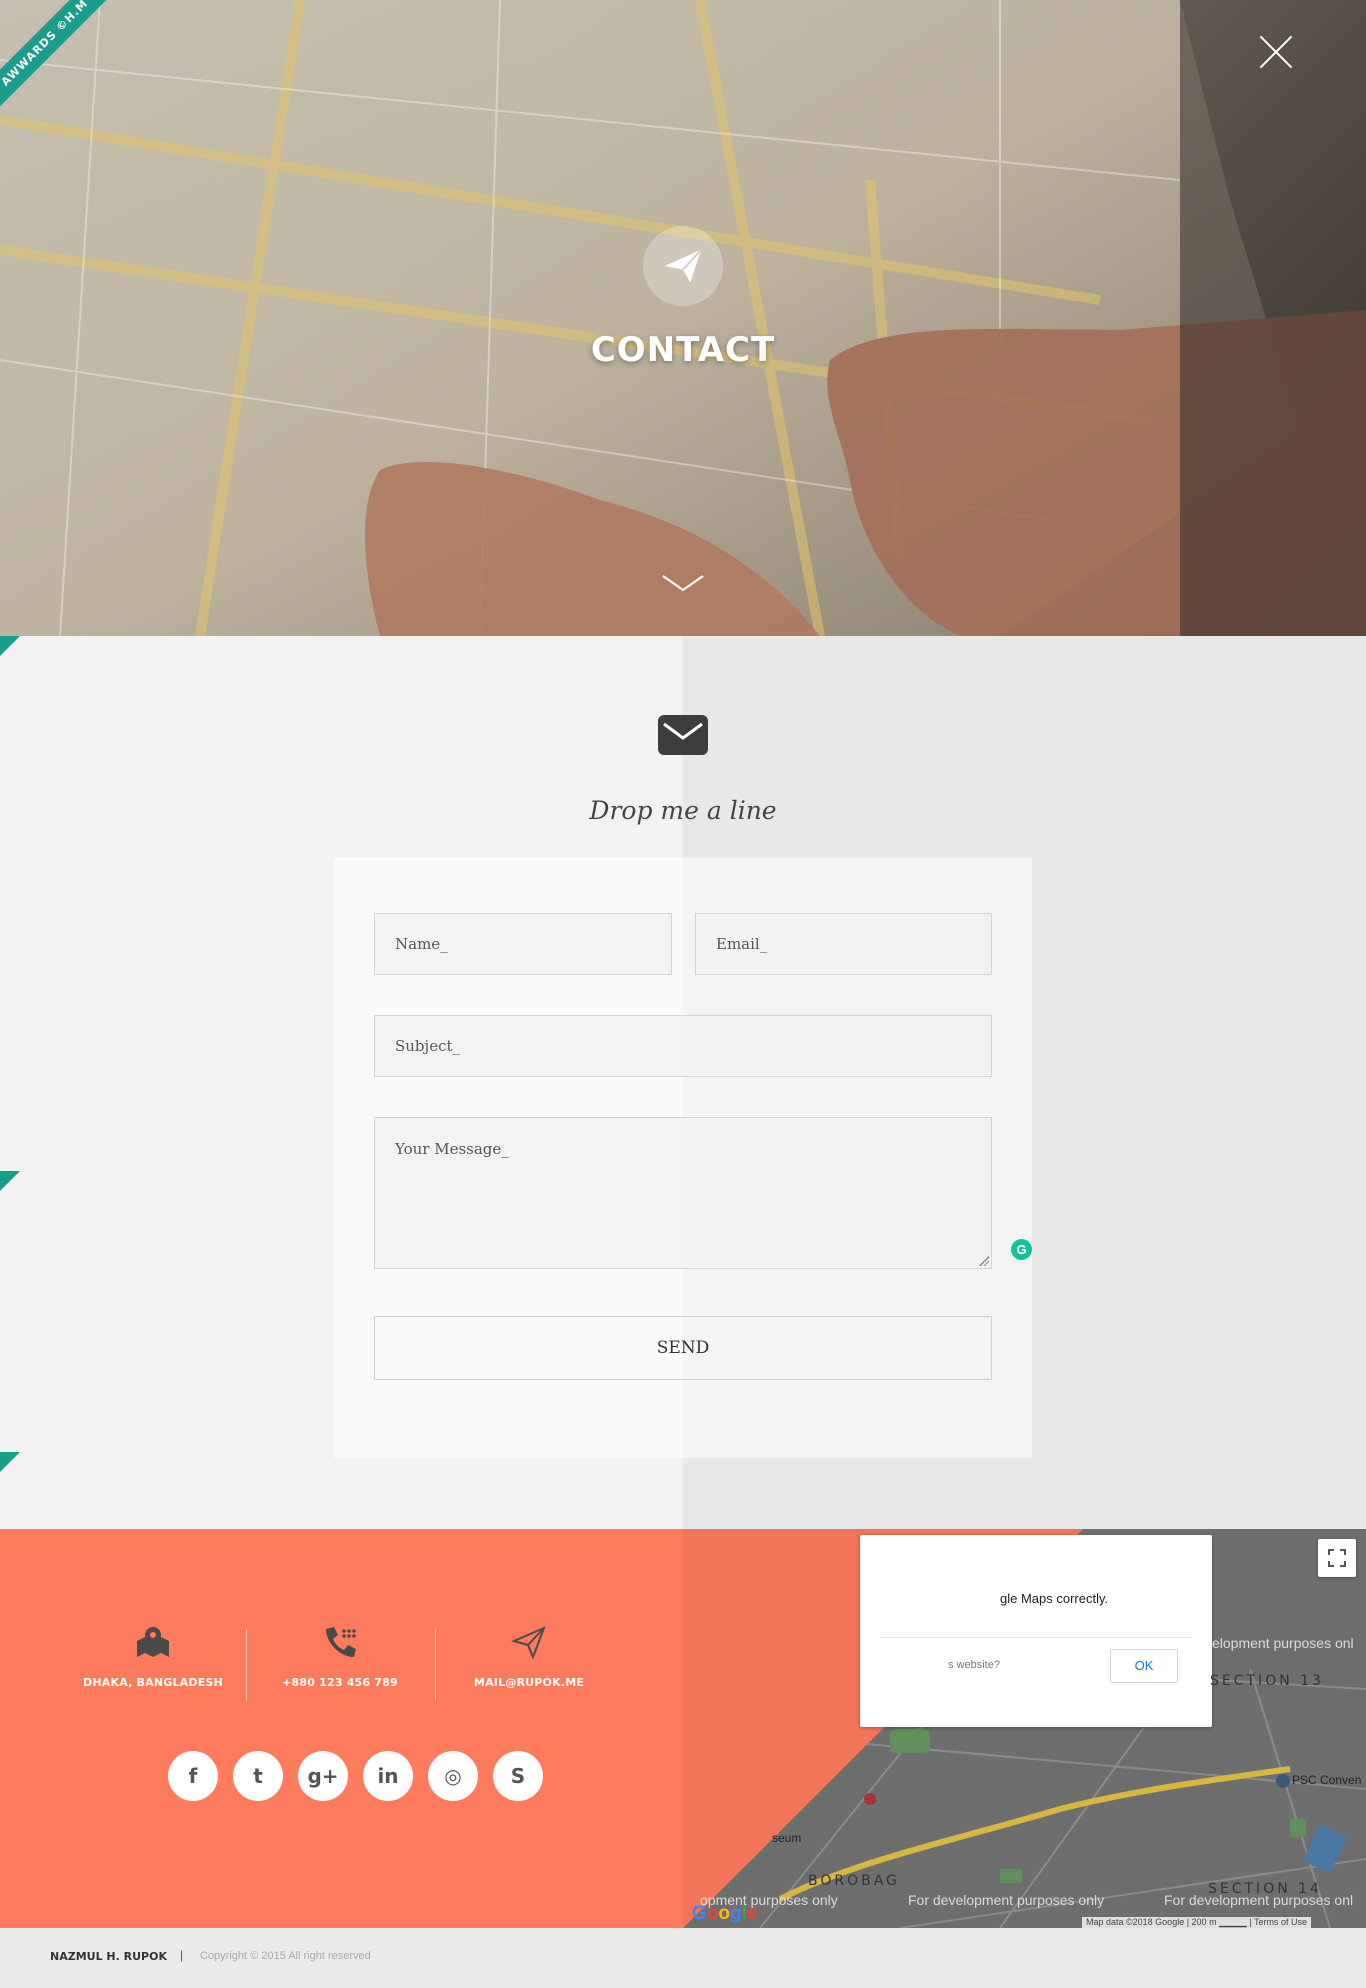 The width and height of the screenshot is (1366, 1988). I want to click on info-phone: +880 123 456 789, so click(340, 1657).